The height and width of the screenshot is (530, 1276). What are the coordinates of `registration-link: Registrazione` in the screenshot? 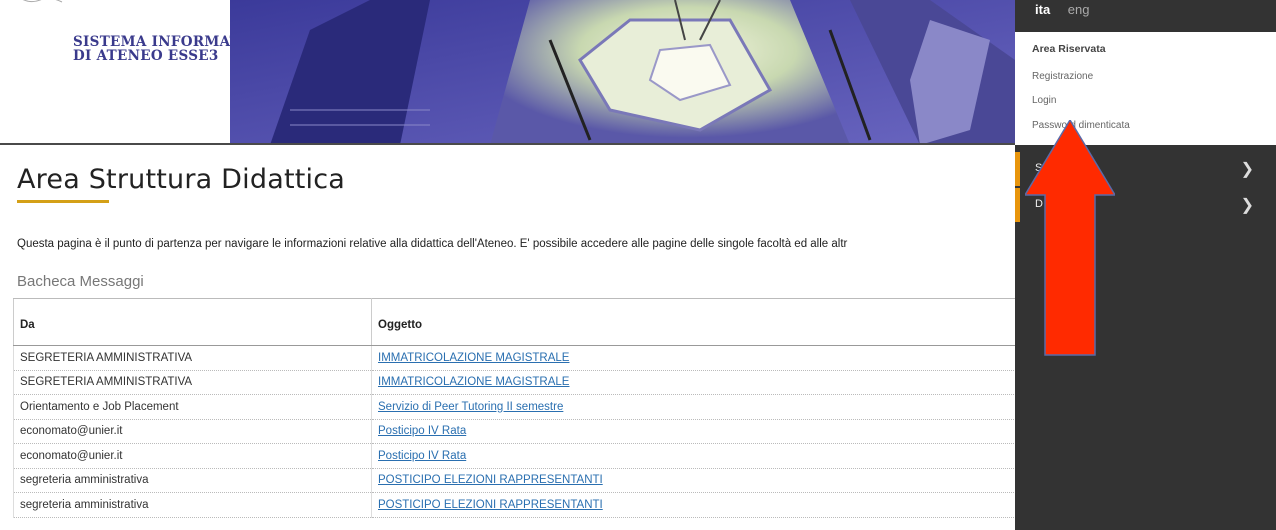 It's located at (1062, 76).